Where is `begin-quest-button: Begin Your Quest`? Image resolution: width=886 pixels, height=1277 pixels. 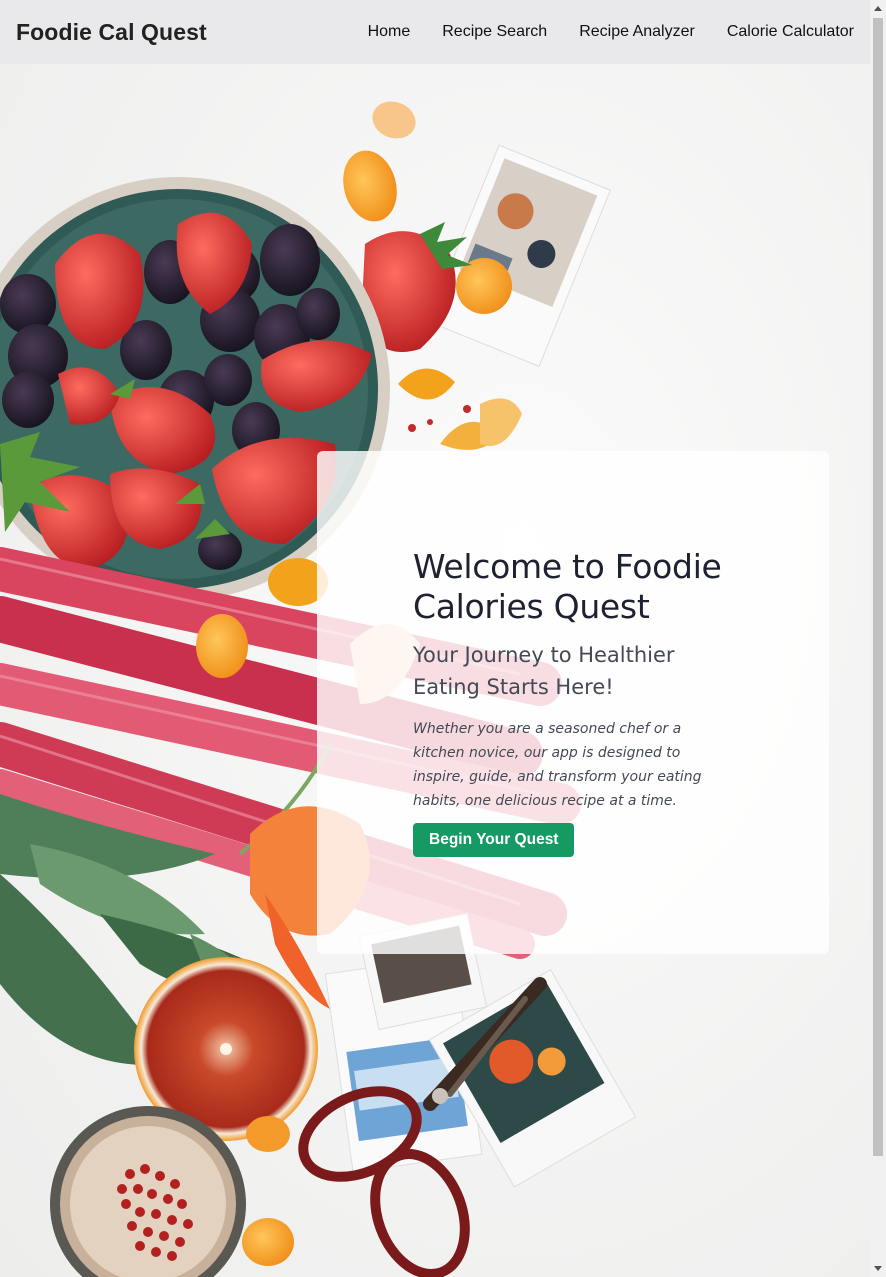 begin-quest-button: Begin Your Quest is located at coordinates (494, 840).